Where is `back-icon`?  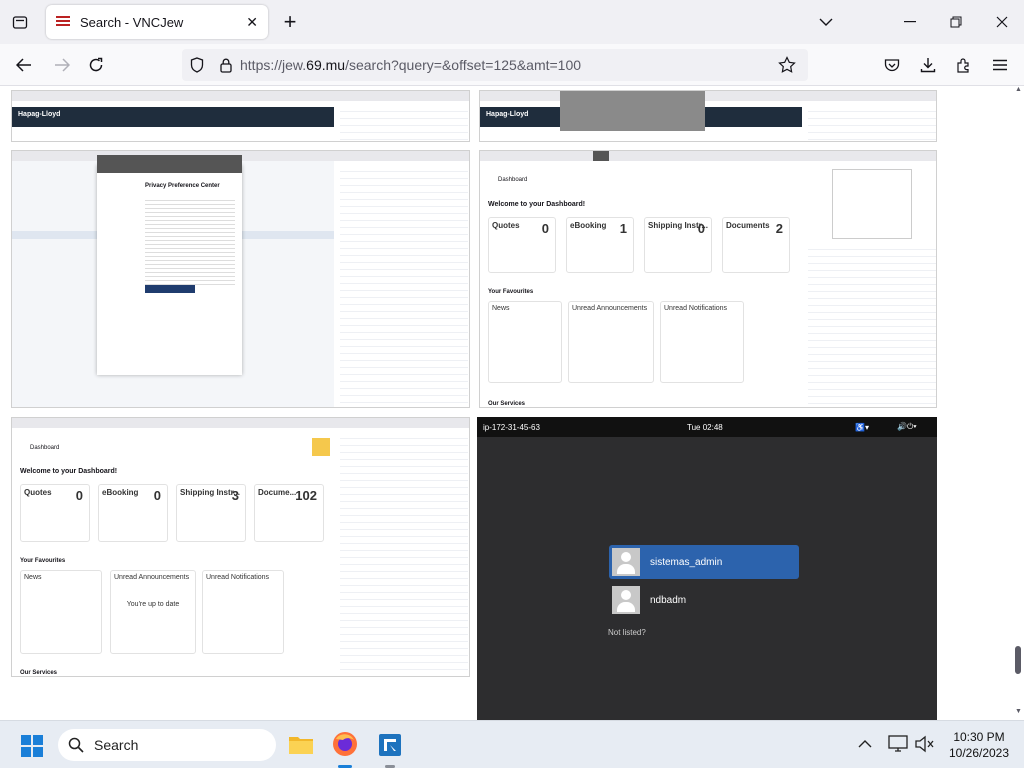 back-icon is located at coordinates (24, 65).